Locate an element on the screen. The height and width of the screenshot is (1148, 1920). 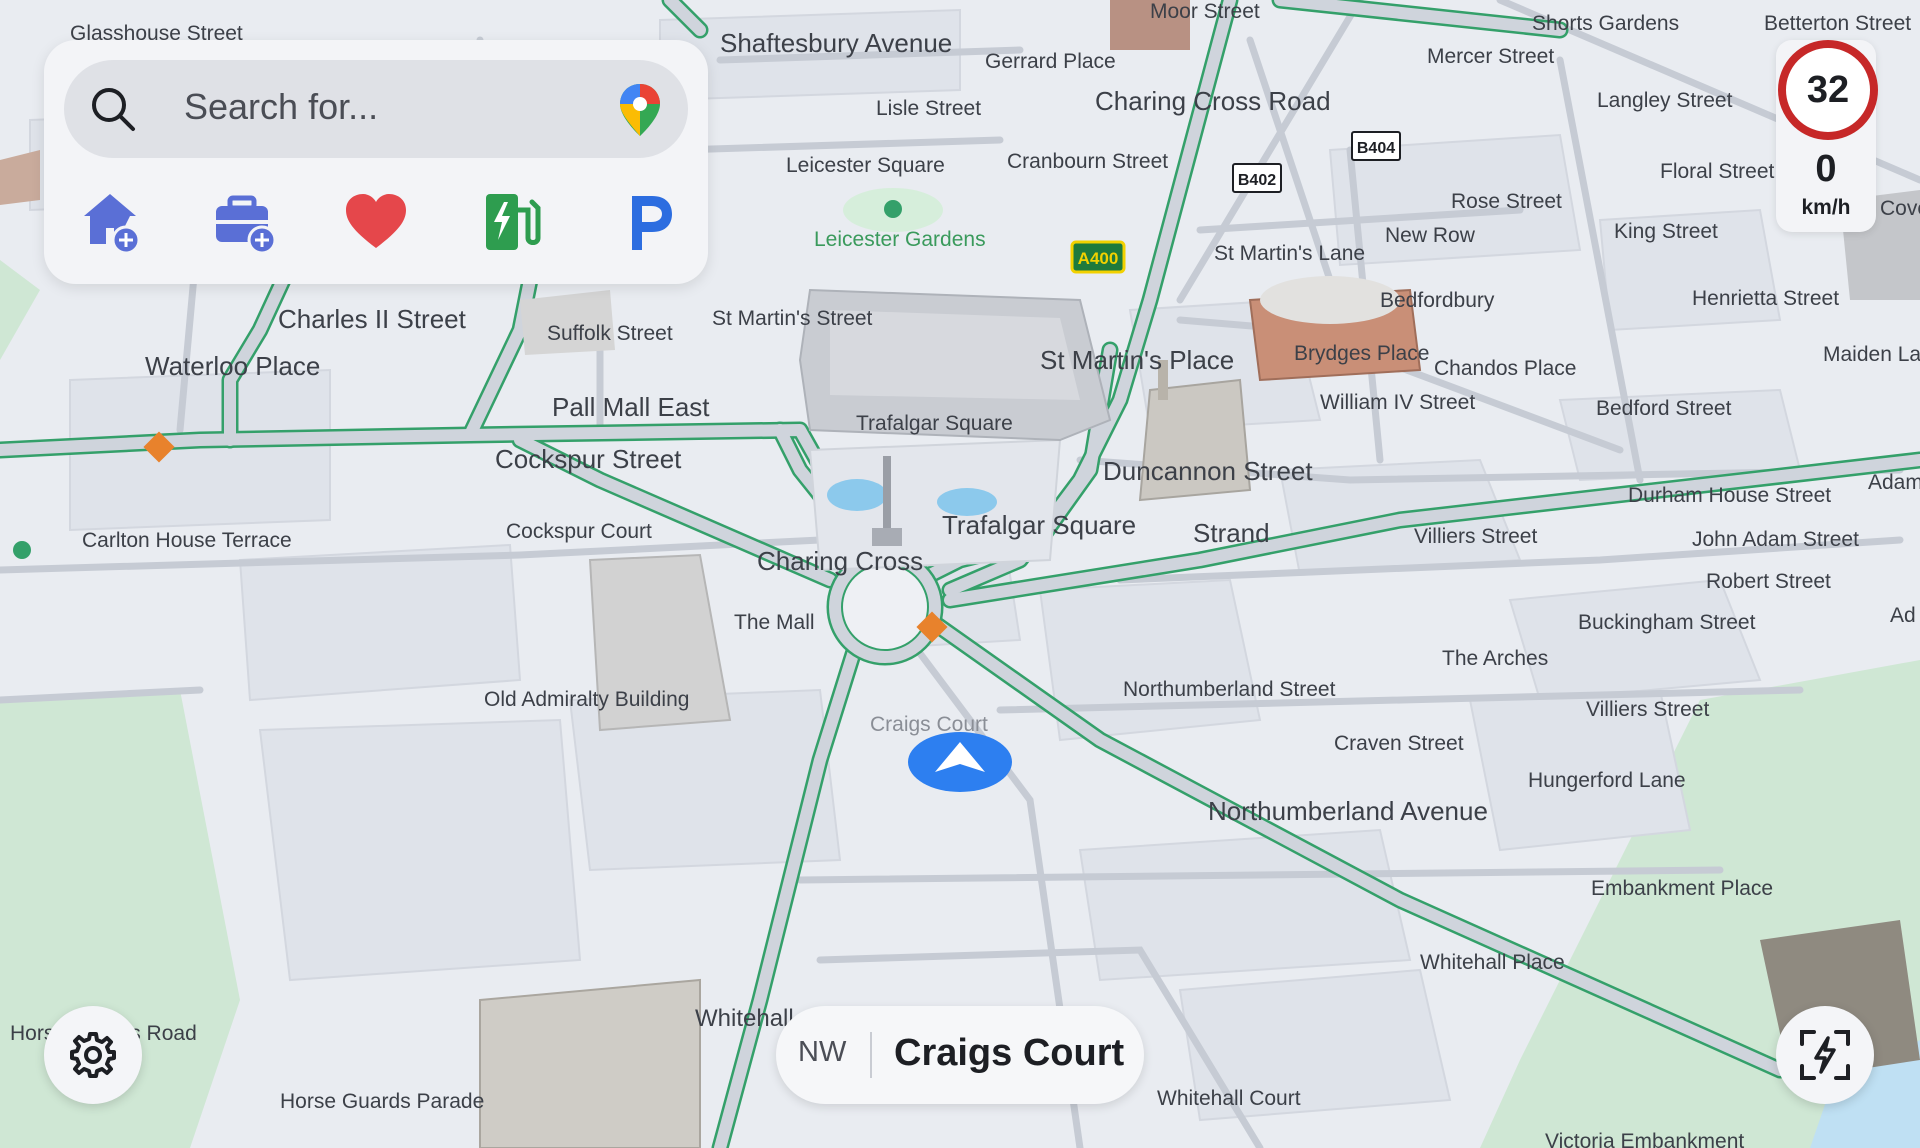
map-label: Leicester Square is located at coordinates (865, 165).